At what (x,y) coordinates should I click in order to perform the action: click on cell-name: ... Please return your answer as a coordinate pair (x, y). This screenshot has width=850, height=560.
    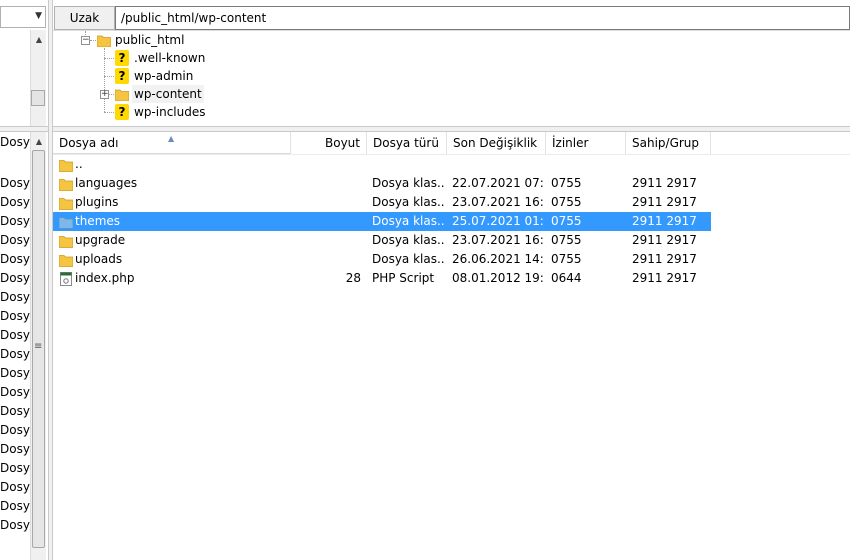
    Looking at the image, I should click on (79, 164).